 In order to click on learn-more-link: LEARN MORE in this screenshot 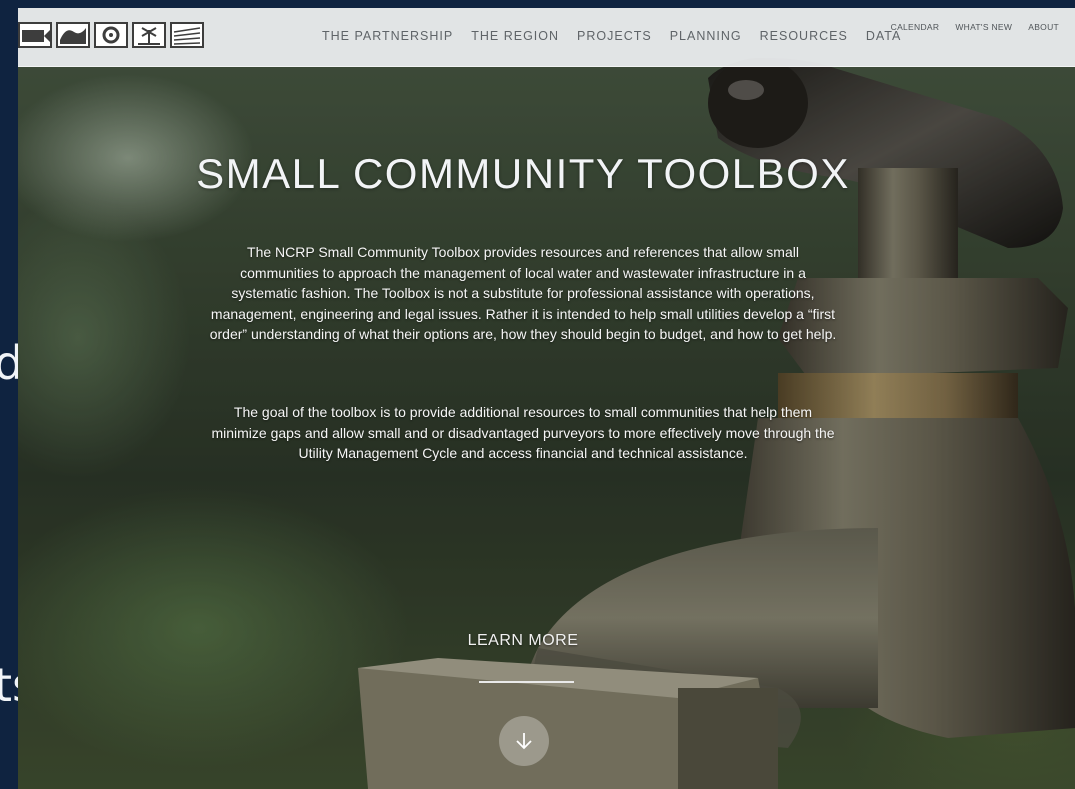, I will do `click(523, 641)`.